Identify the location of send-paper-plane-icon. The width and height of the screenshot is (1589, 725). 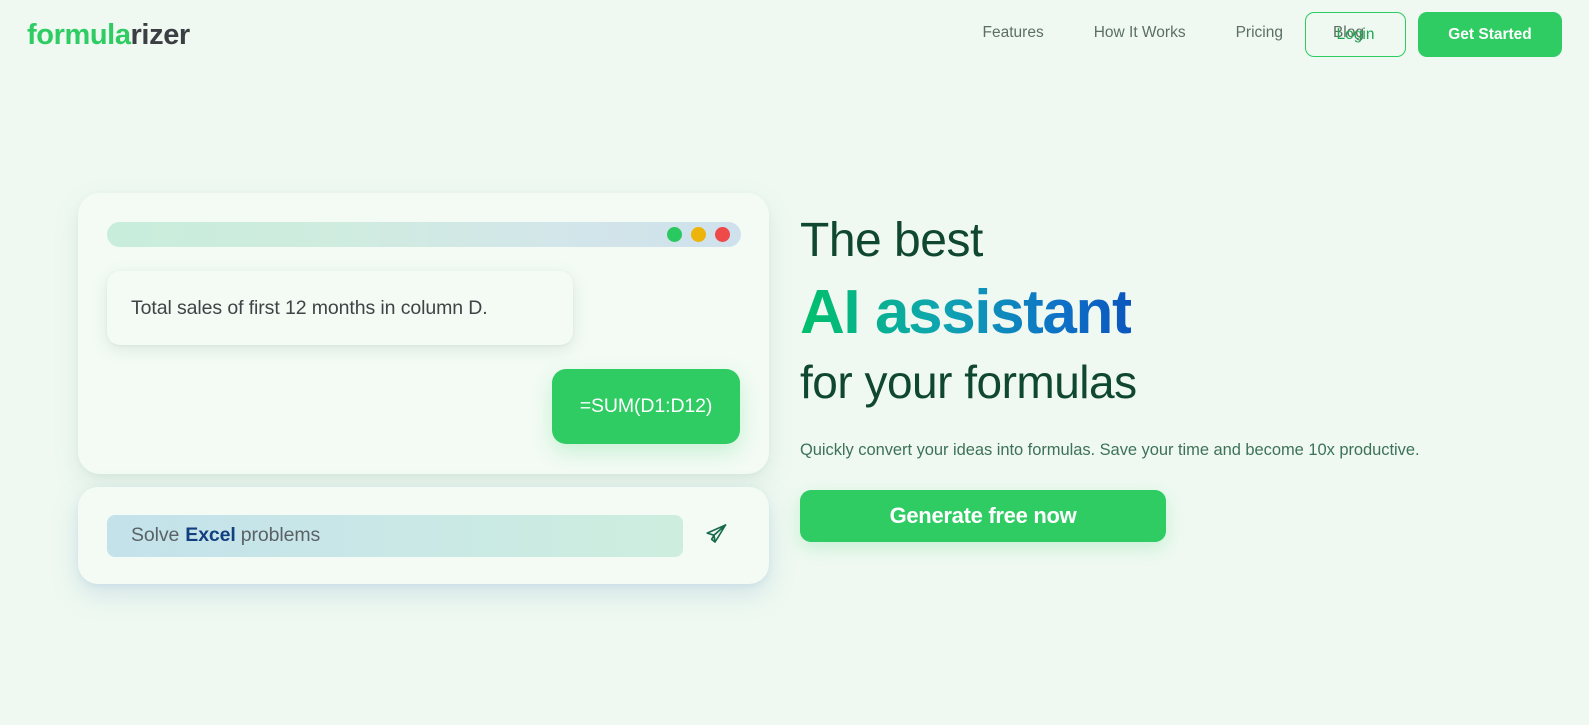
(716, 535).